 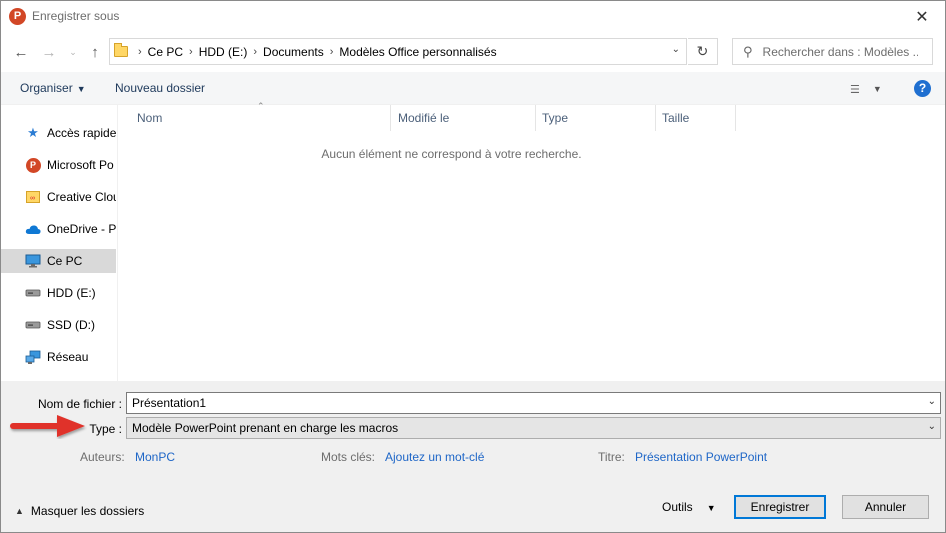 I want to click on breadcrumb-item: HDD (E:), so click(x=223, y=52).